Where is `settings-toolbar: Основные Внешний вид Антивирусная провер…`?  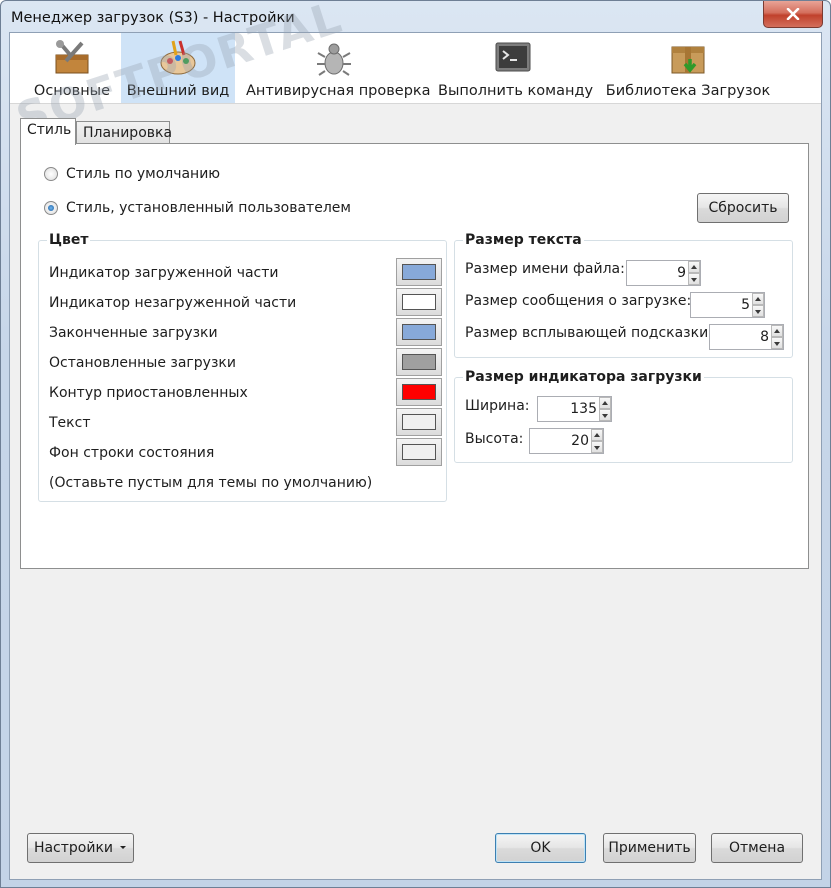
settings-toolbar: Основные Внешний вид Антивирусная провер… is located at coordinates (415, 68).